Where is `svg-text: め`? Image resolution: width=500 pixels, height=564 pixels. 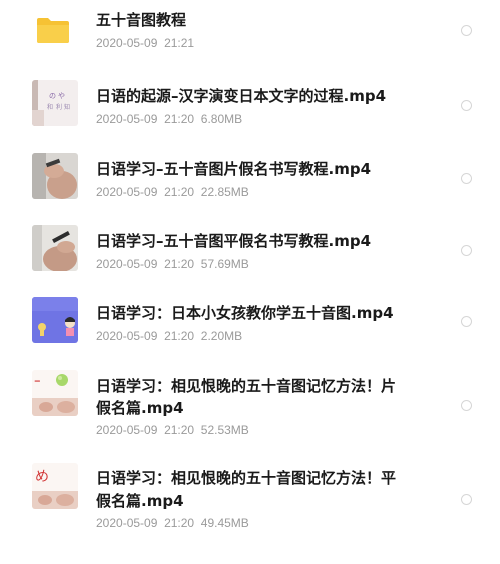
svg-text: め is located at coordinates (42, 477).